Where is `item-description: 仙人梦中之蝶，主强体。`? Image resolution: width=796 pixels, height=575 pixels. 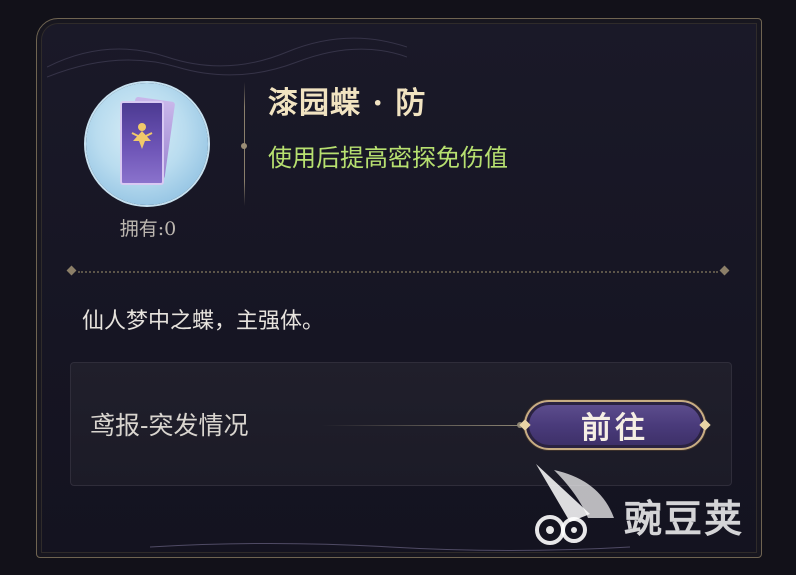 item-description: 仙人梦中之蝶，主强体。 is located at coordinates (203, 321).